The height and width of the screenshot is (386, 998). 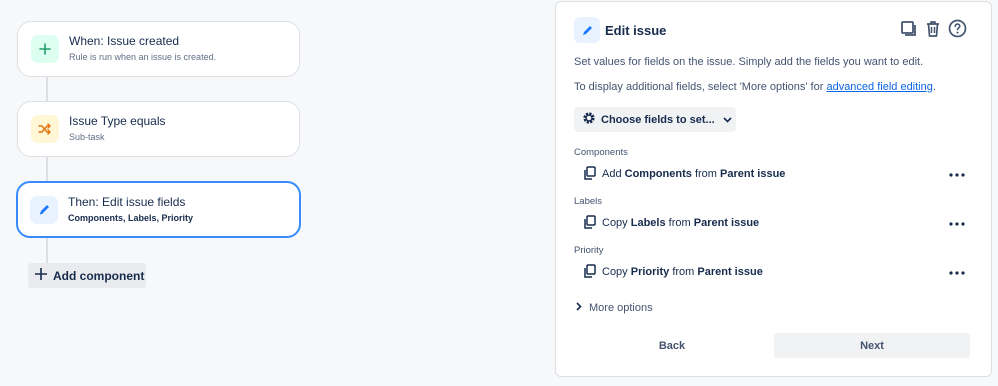 I want to click on field-row-labels: Copy Labels from Parent issue, so click(x=774, y=223).